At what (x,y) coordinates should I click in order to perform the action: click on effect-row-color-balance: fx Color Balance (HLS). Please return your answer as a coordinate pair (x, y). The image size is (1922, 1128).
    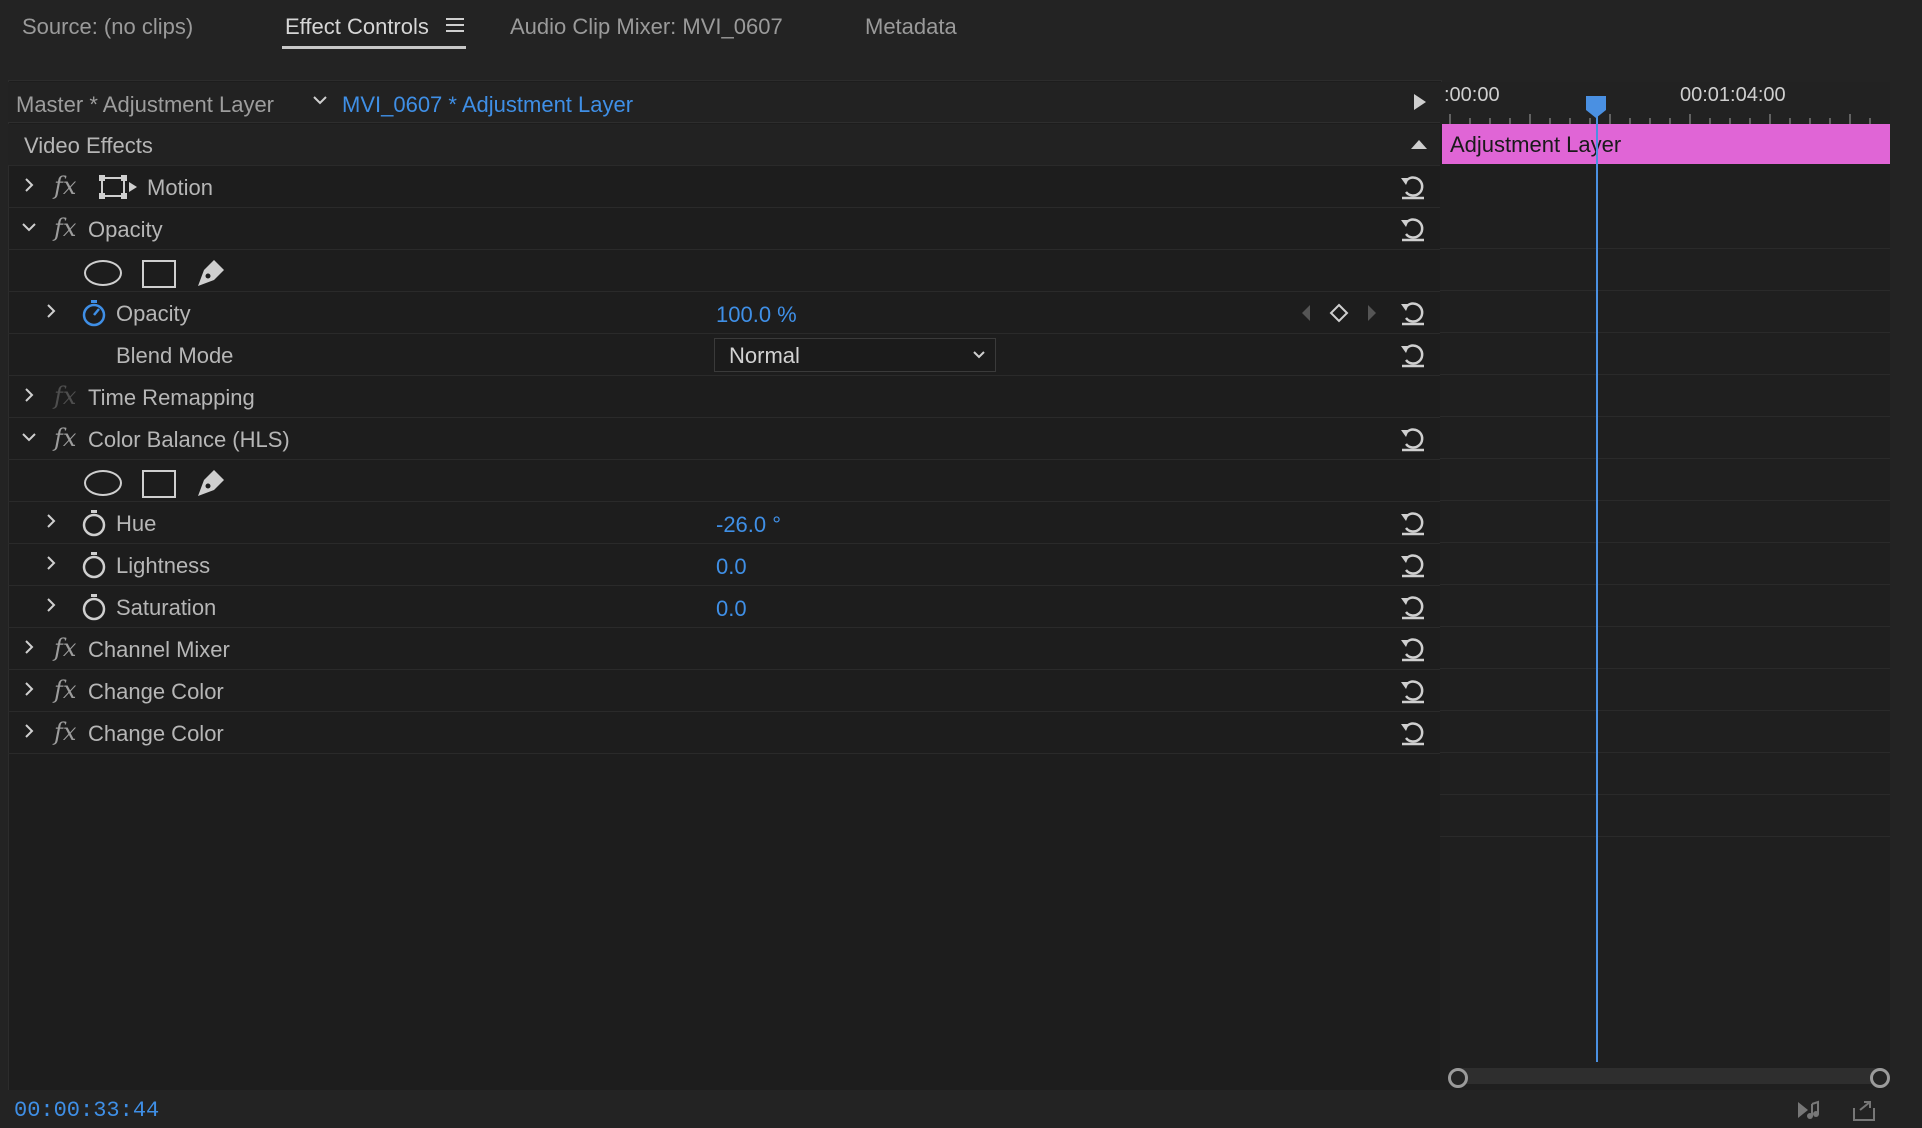
    Looking at the image, I should click on (724, 439).